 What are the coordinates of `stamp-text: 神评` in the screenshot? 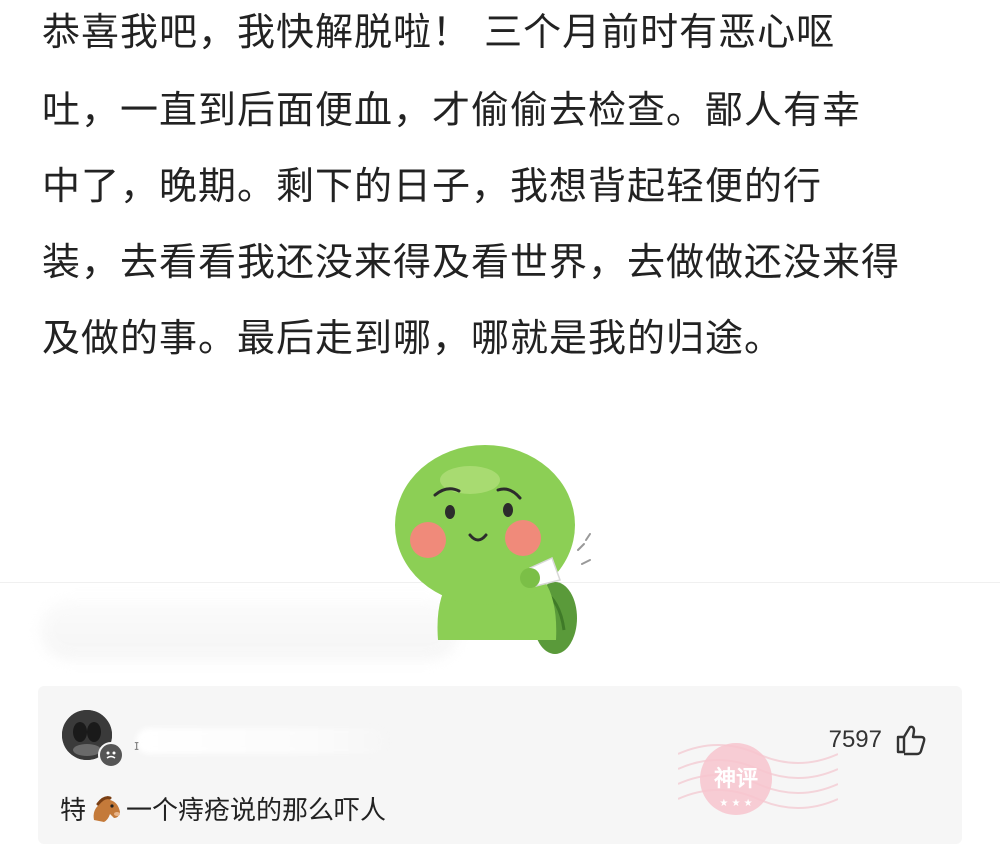 It's located at (736, 779).